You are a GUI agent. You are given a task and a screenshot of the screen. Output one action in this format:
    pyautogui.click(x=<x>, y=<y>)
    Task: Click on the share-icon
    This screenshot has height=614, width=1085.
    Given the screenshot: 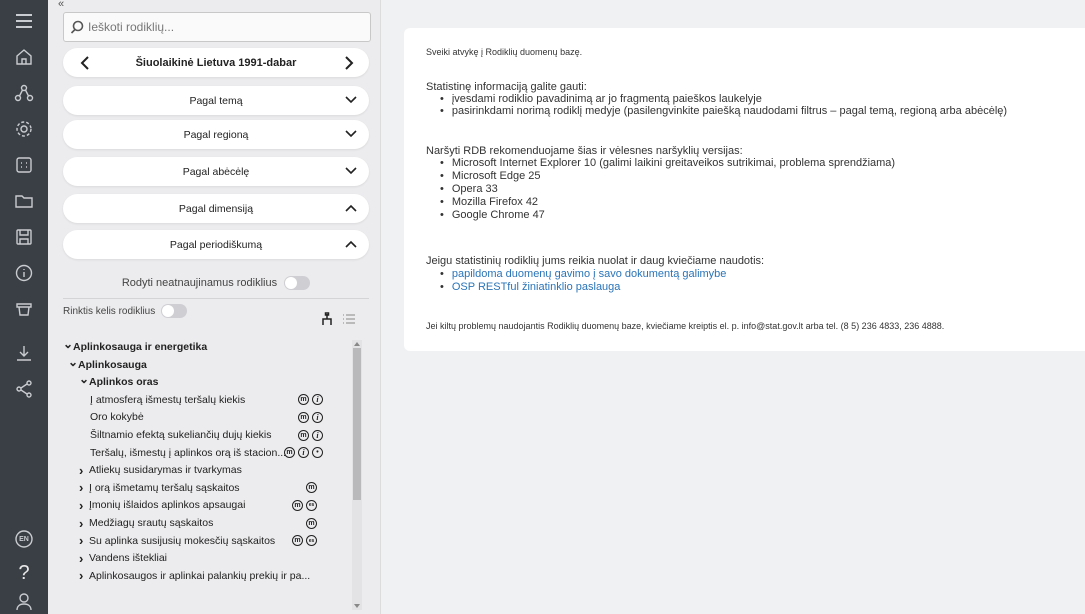 What is the action you would take?
    pyautogui.click(x=24, y=389)
    